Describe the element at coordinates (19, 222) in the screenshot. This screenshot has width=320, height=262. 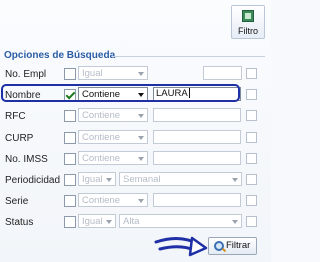
I see `row-label: Status` at that location.